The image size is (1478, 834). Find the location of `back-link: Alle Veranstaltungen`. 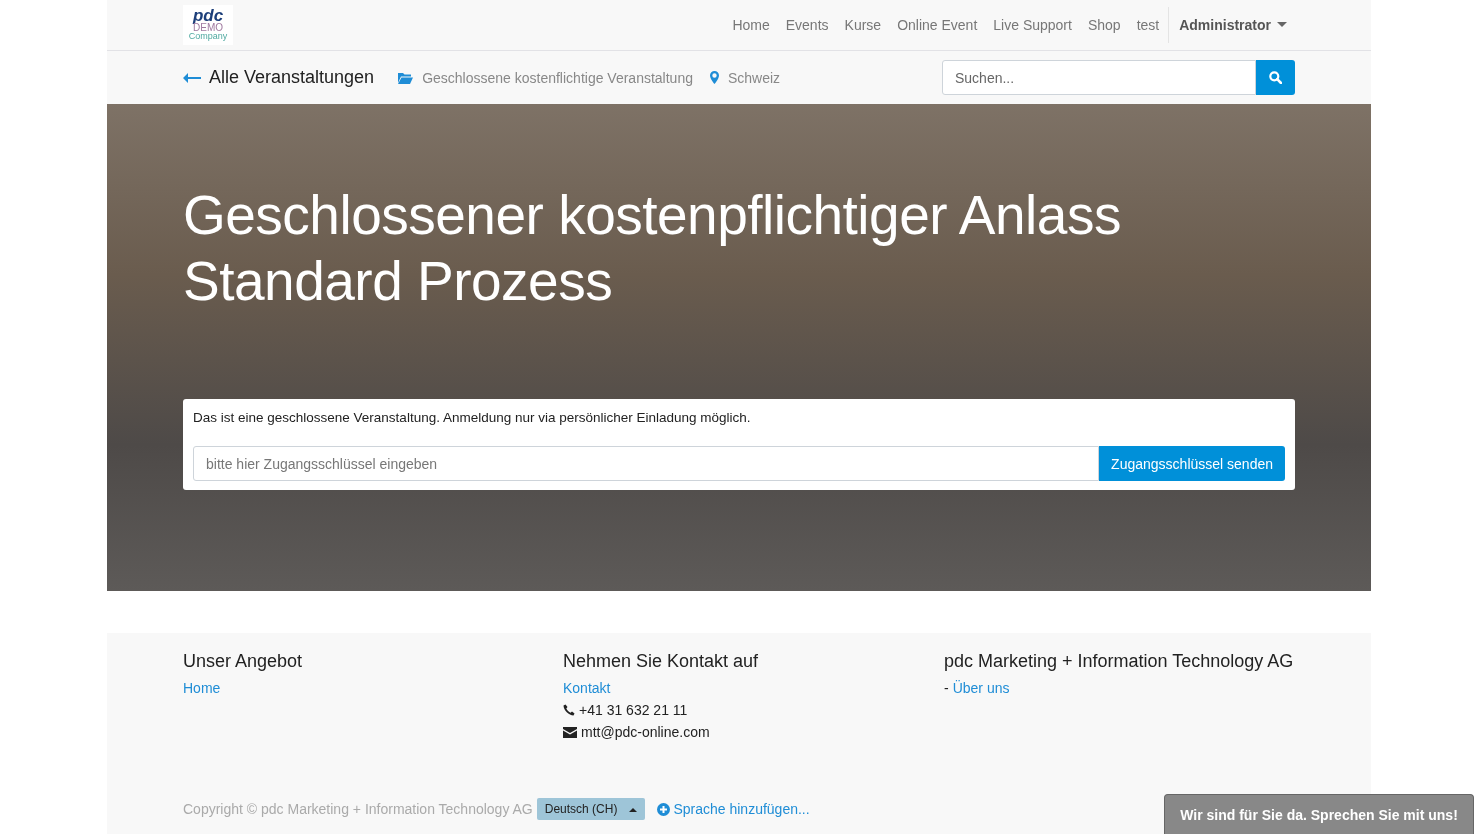

back-link: Alle Veranstaltungen is located at coordinates (279, 77).